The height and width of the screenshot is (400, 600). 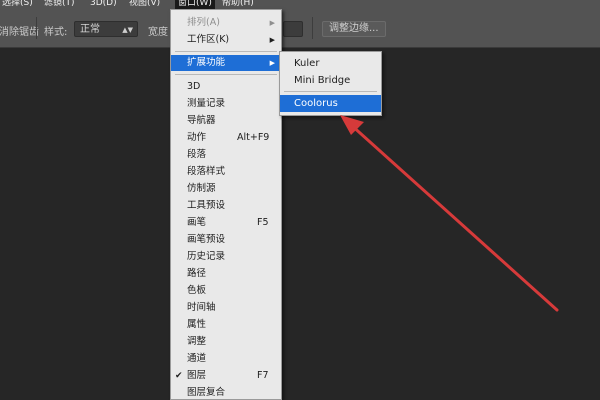 What do you see at coordinates (19, 30) in the screenshot?
I see `anti-alias-label: 消除锯齿` at bounding box center [19, 30].